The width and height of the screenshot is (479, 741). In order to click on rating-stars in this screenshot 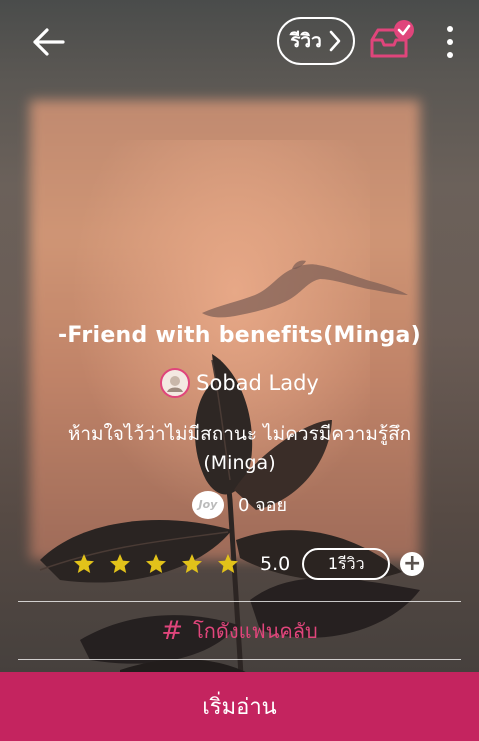, I will do `click(162, 564)`.